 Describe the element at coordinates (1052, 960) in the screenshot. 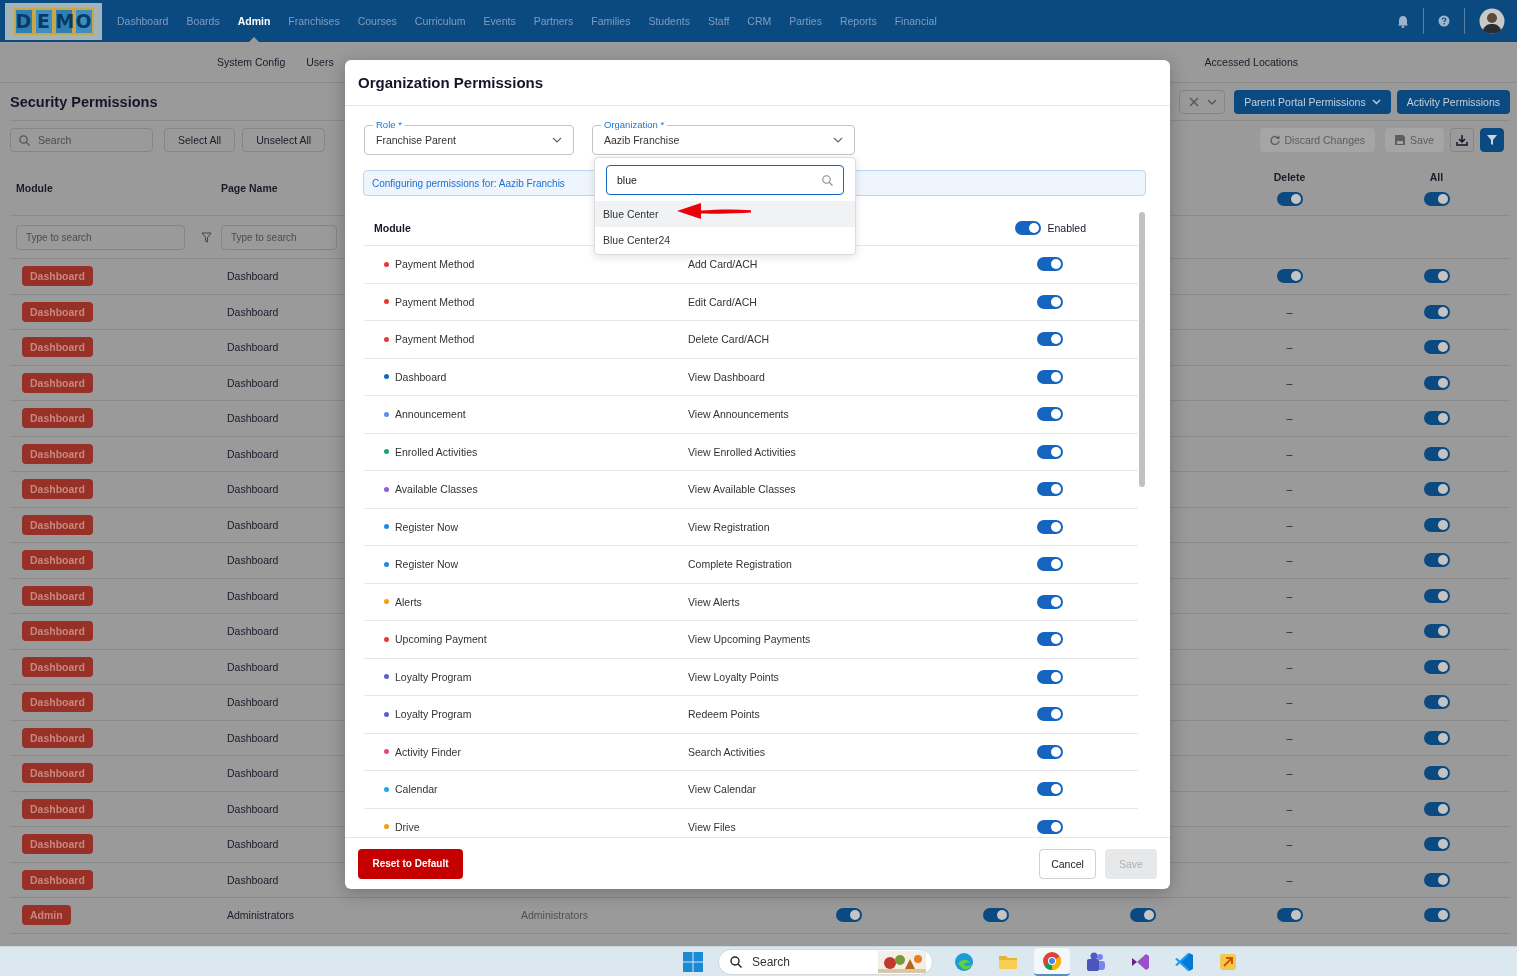

I see `browser-icon` at that location.